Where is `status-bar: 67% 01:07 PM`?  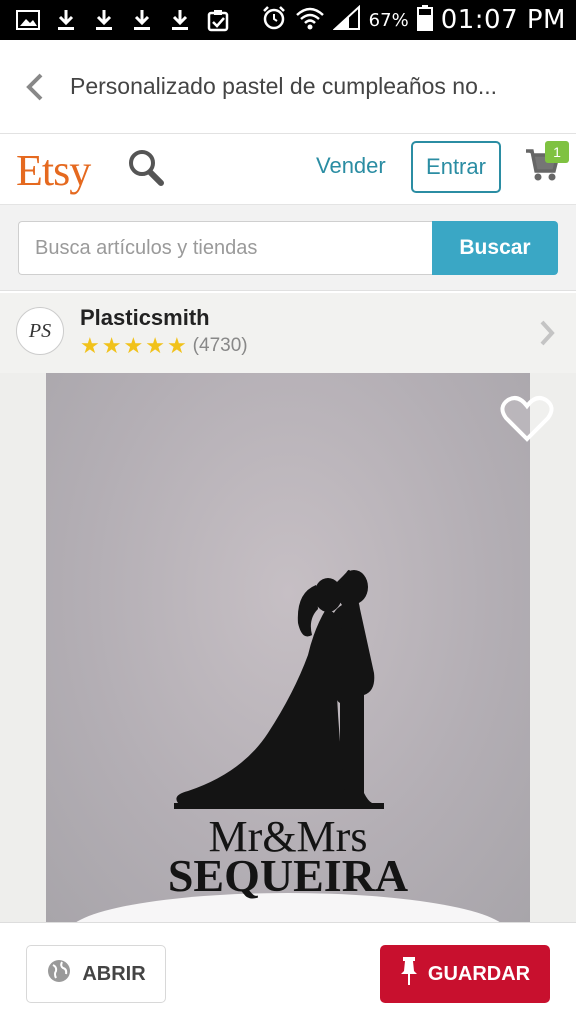
status-bar: 67% 01:07 PM is located at coordinates (288, 20).